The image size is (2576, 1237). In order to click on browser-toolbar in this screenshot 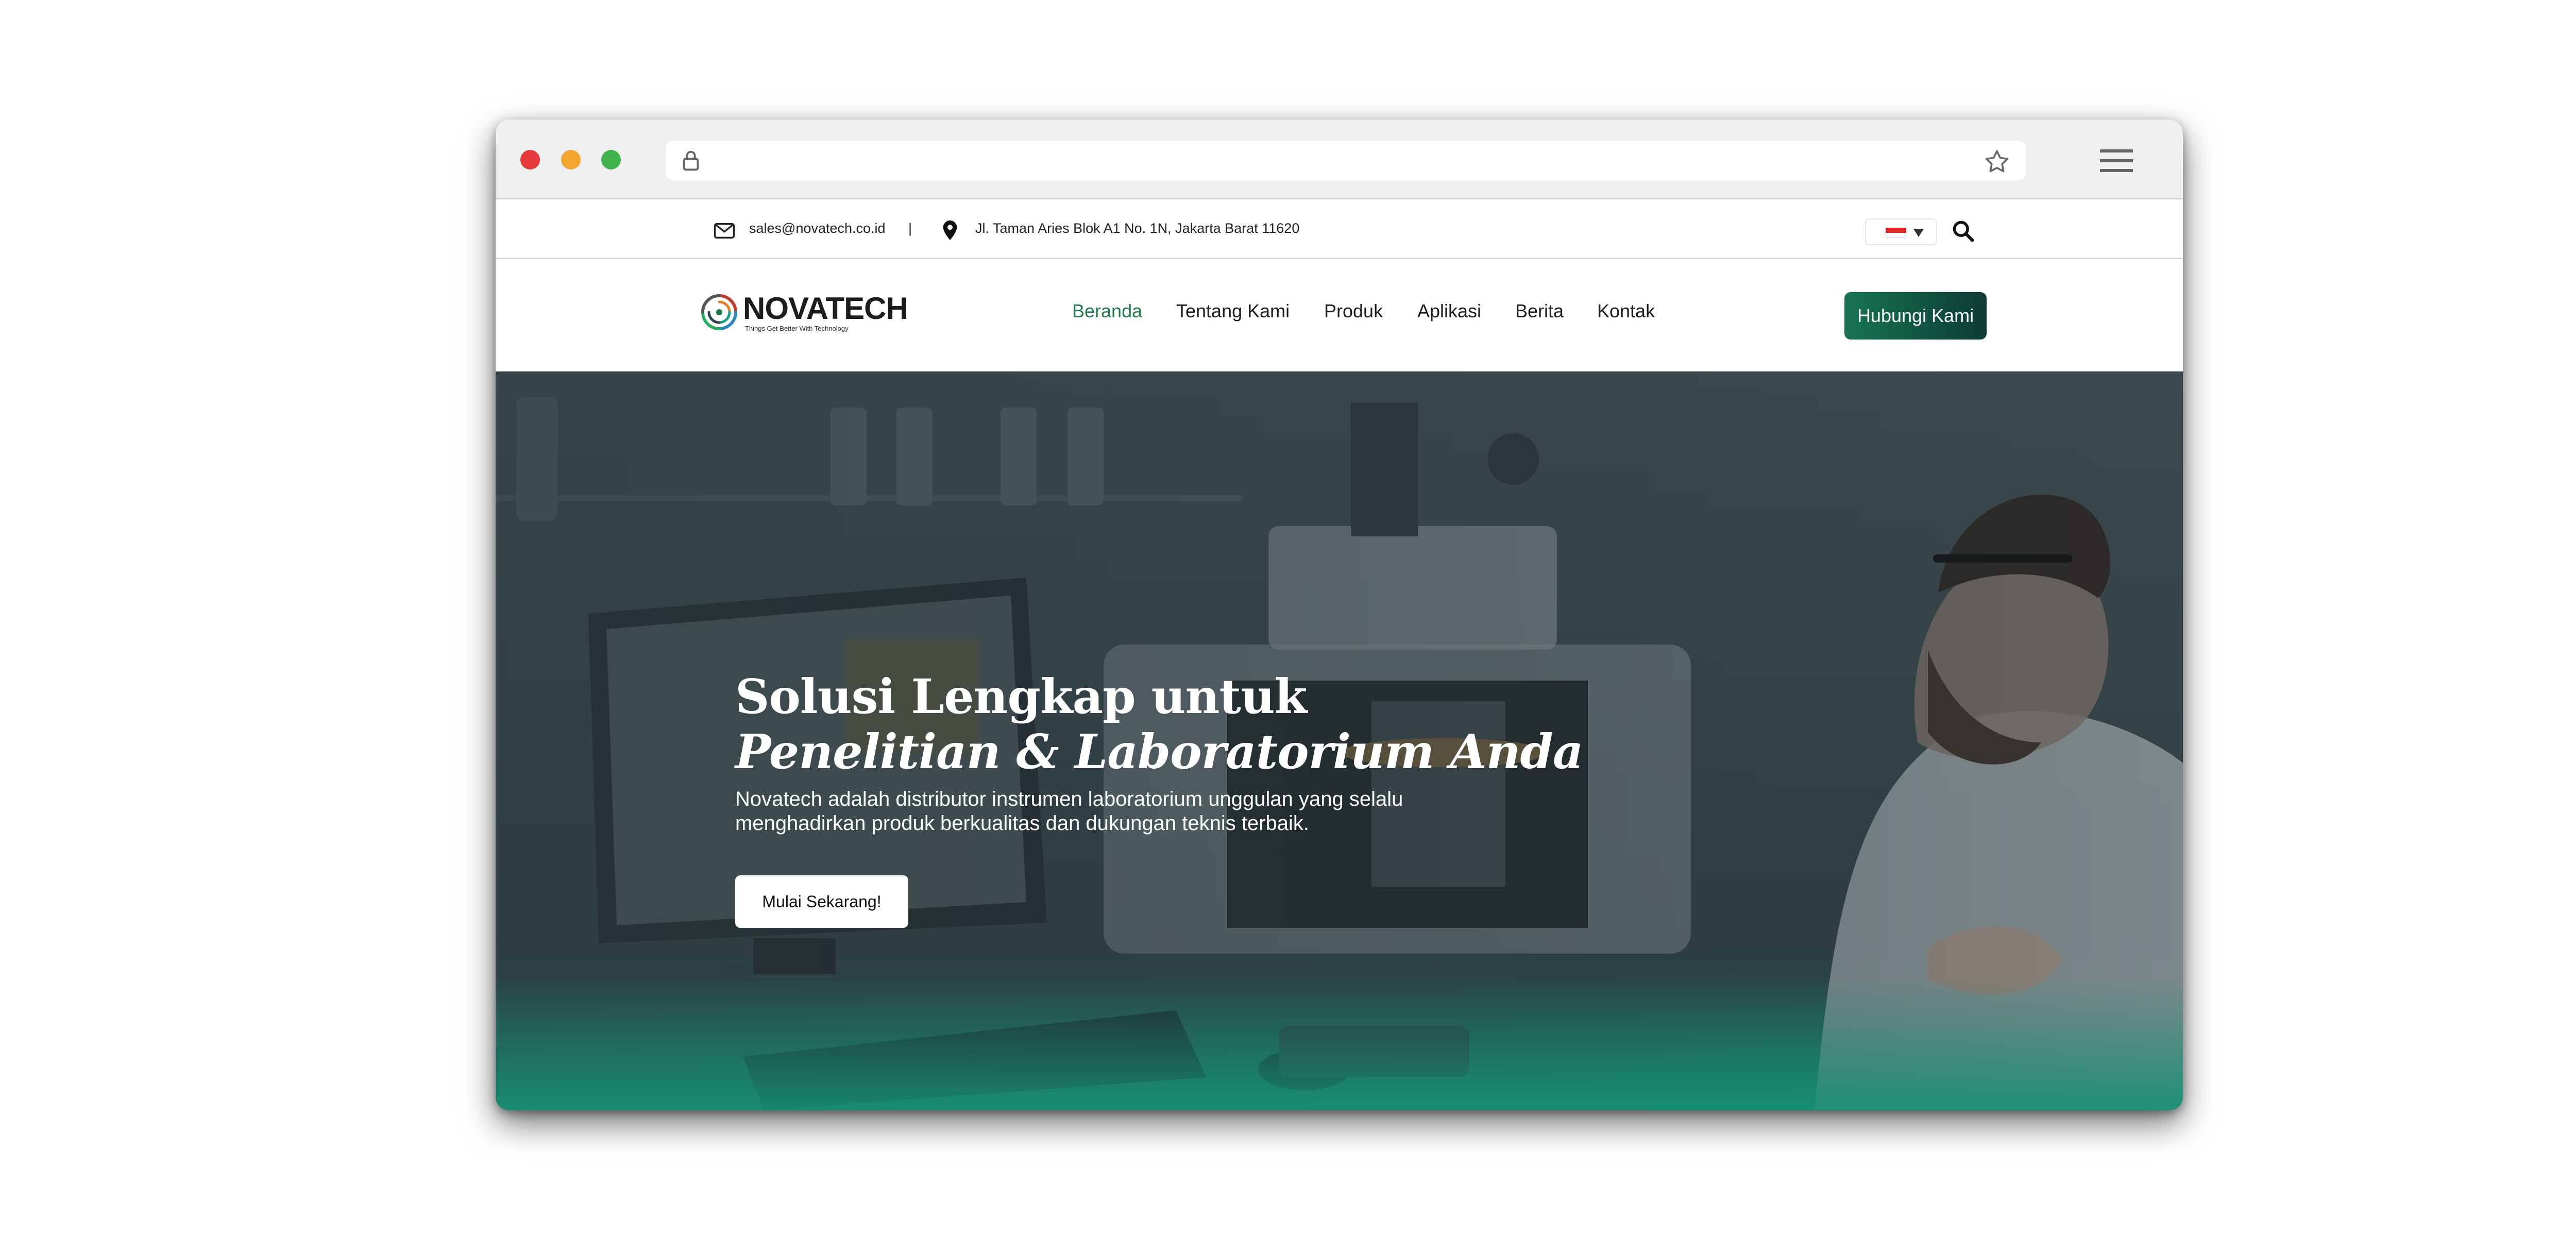, I will do `click(1339, 159)`.